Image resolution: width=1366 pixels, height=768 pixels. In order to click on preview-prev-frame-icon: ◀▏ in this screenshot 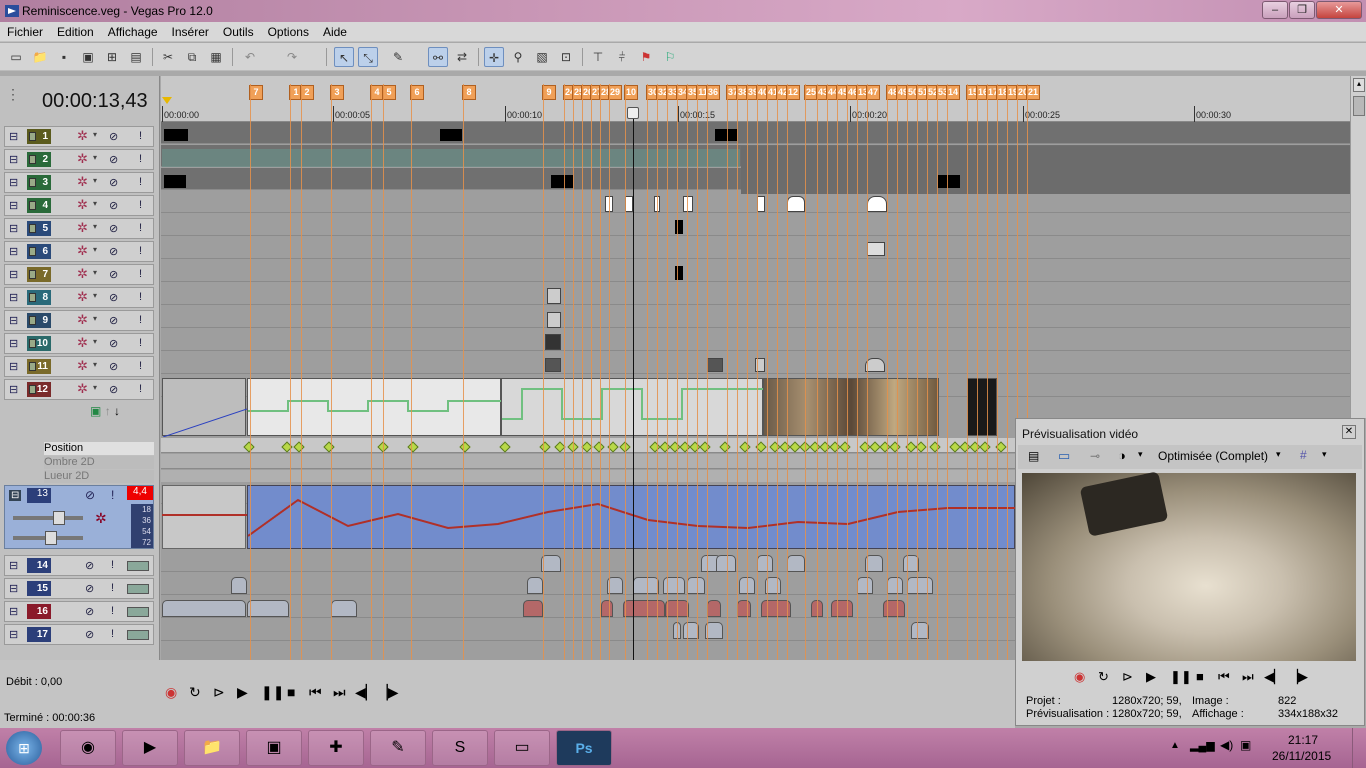, I will do `click(1274, 677)`.